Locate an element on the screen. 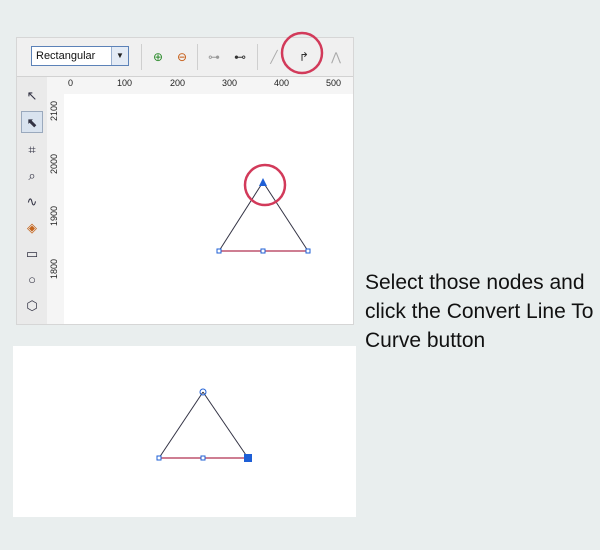  highlight-circle-top-node is located at coordinates (265, 185).